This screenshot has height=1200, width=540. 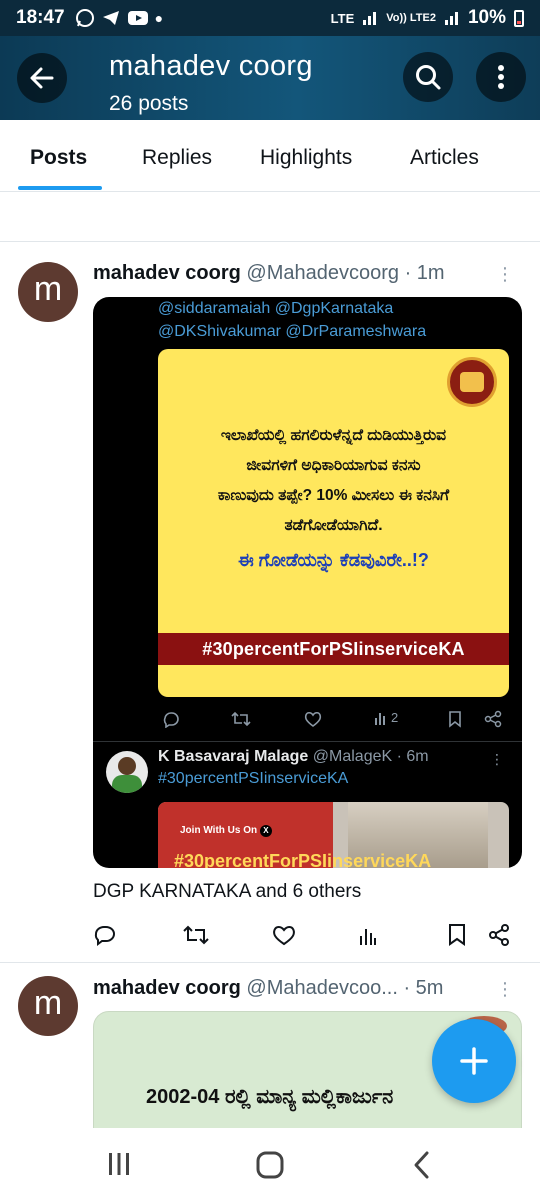 What do you see at coordinates (472, 382) in the screenshot?
I see `emblem-logo` at bounding box center [472, 382].